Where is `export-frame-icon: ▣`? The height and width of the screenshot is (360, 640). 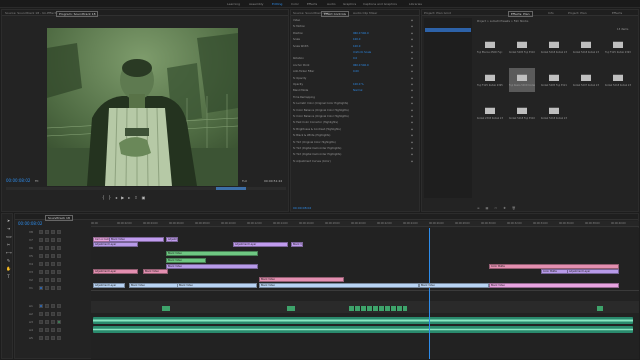
export-frame-icon: ▣ is located at coordinates (146, 197).